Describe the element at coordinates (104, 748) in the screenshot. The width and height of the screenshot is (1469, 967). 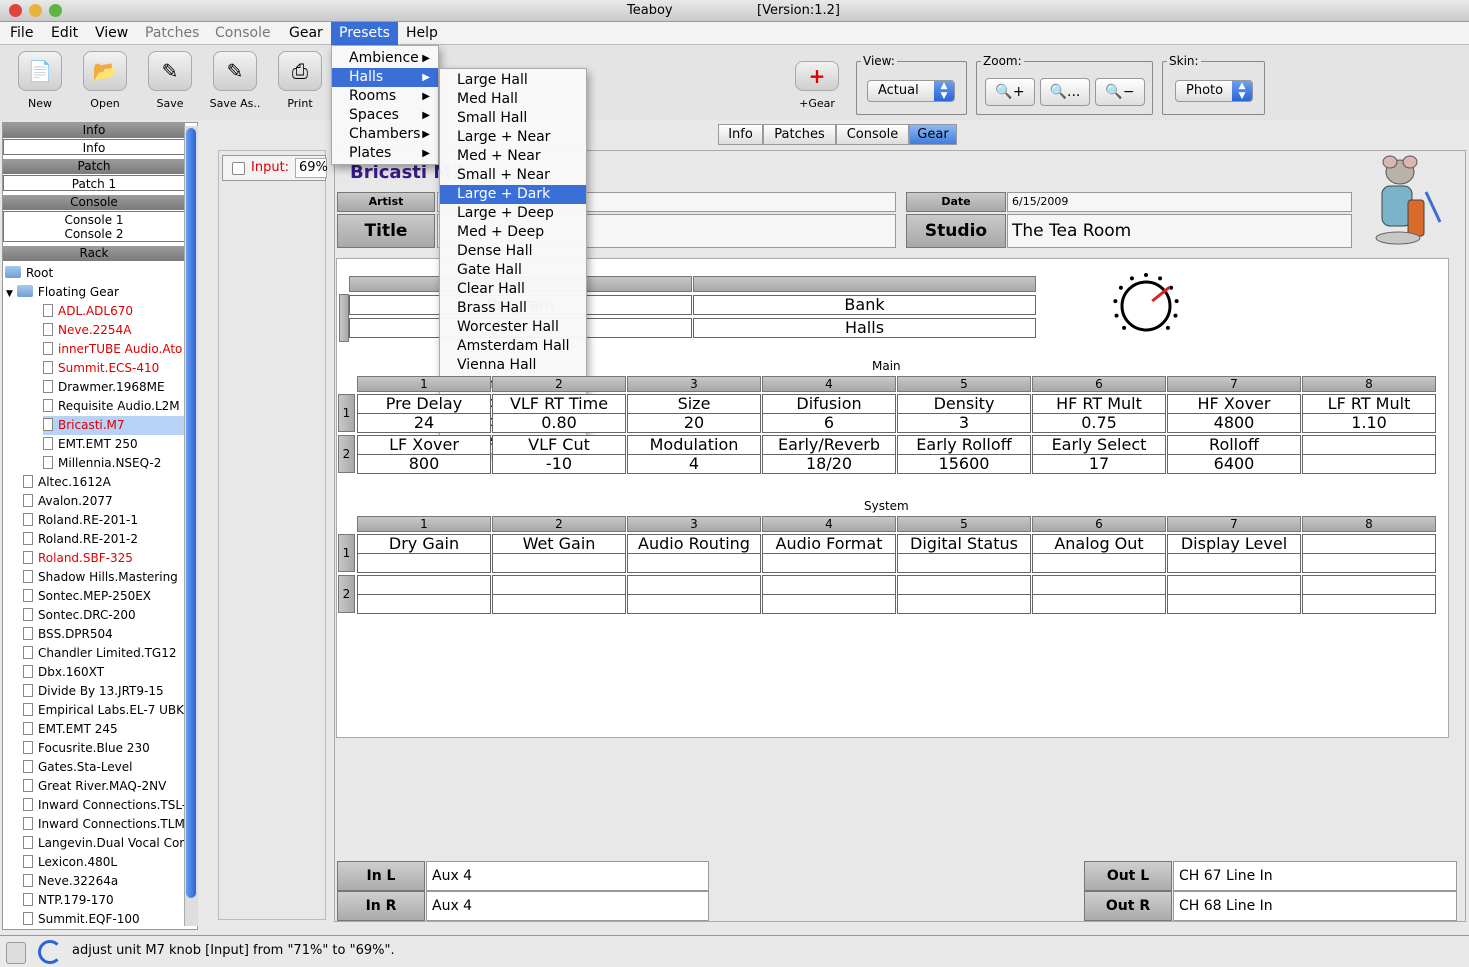
I see `tree-item: Focusrite.Blue 230` at that location.